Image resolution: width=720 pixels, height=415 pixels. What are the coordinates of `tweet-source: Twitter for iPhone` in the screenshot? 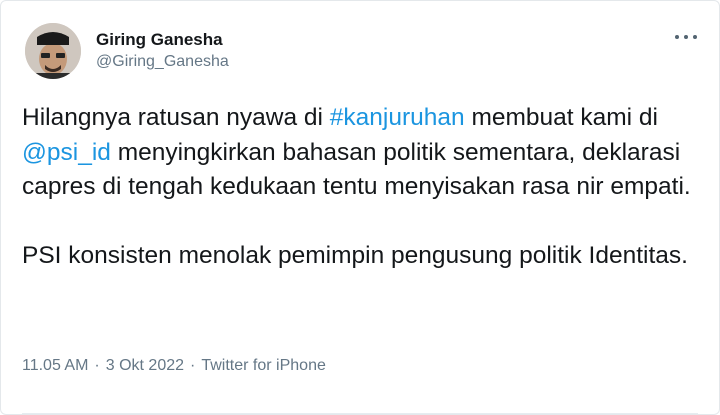 It's located at (263, 365).